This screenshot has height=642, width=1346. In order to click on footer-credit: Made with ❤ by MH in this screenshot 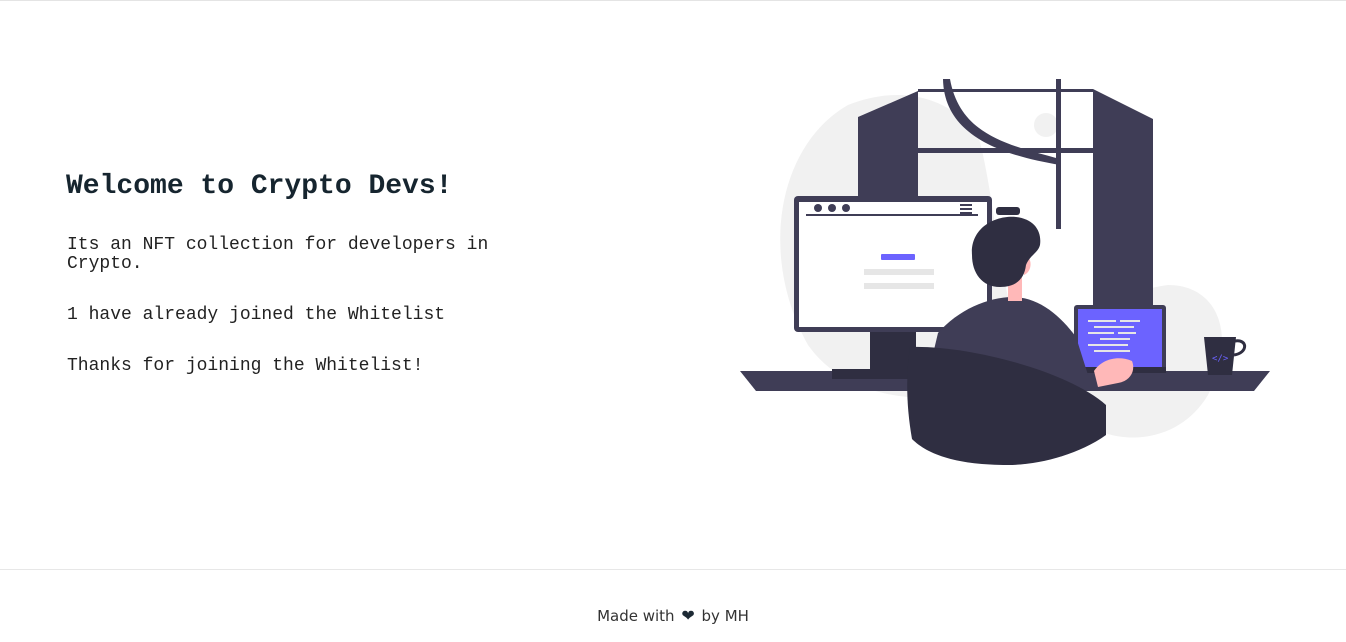, I will do `click(673, 615)`.